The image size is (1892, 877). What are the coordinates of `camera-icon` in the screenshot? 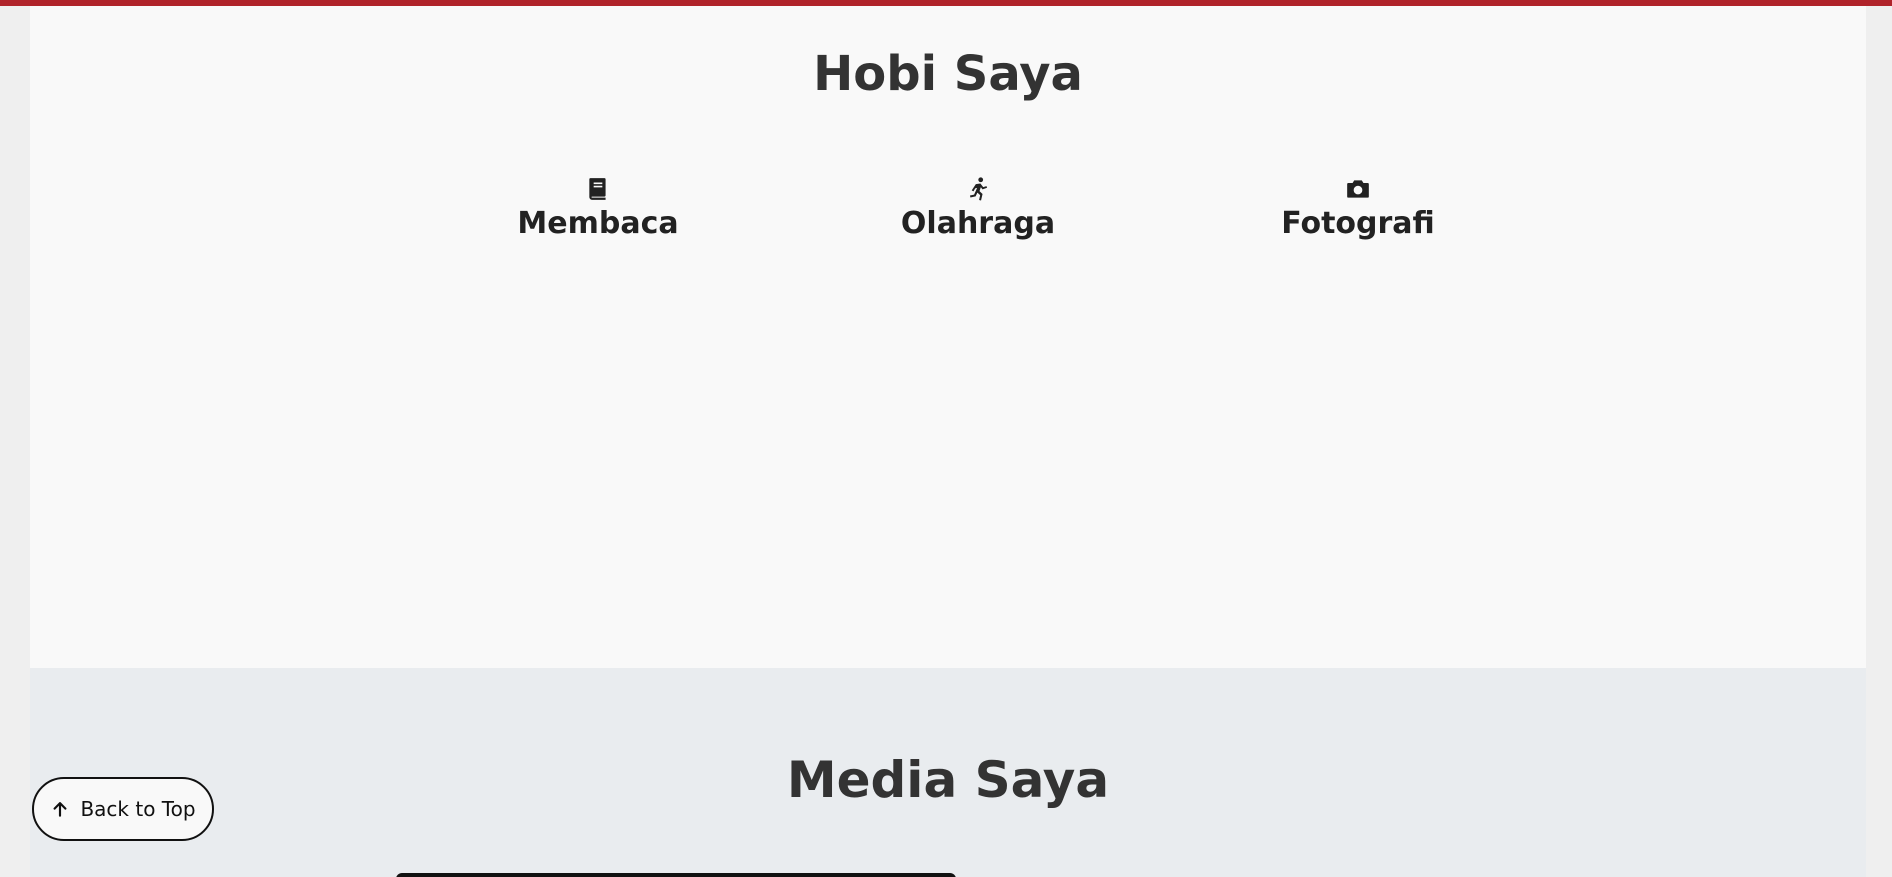 It's located at (1358, 189).